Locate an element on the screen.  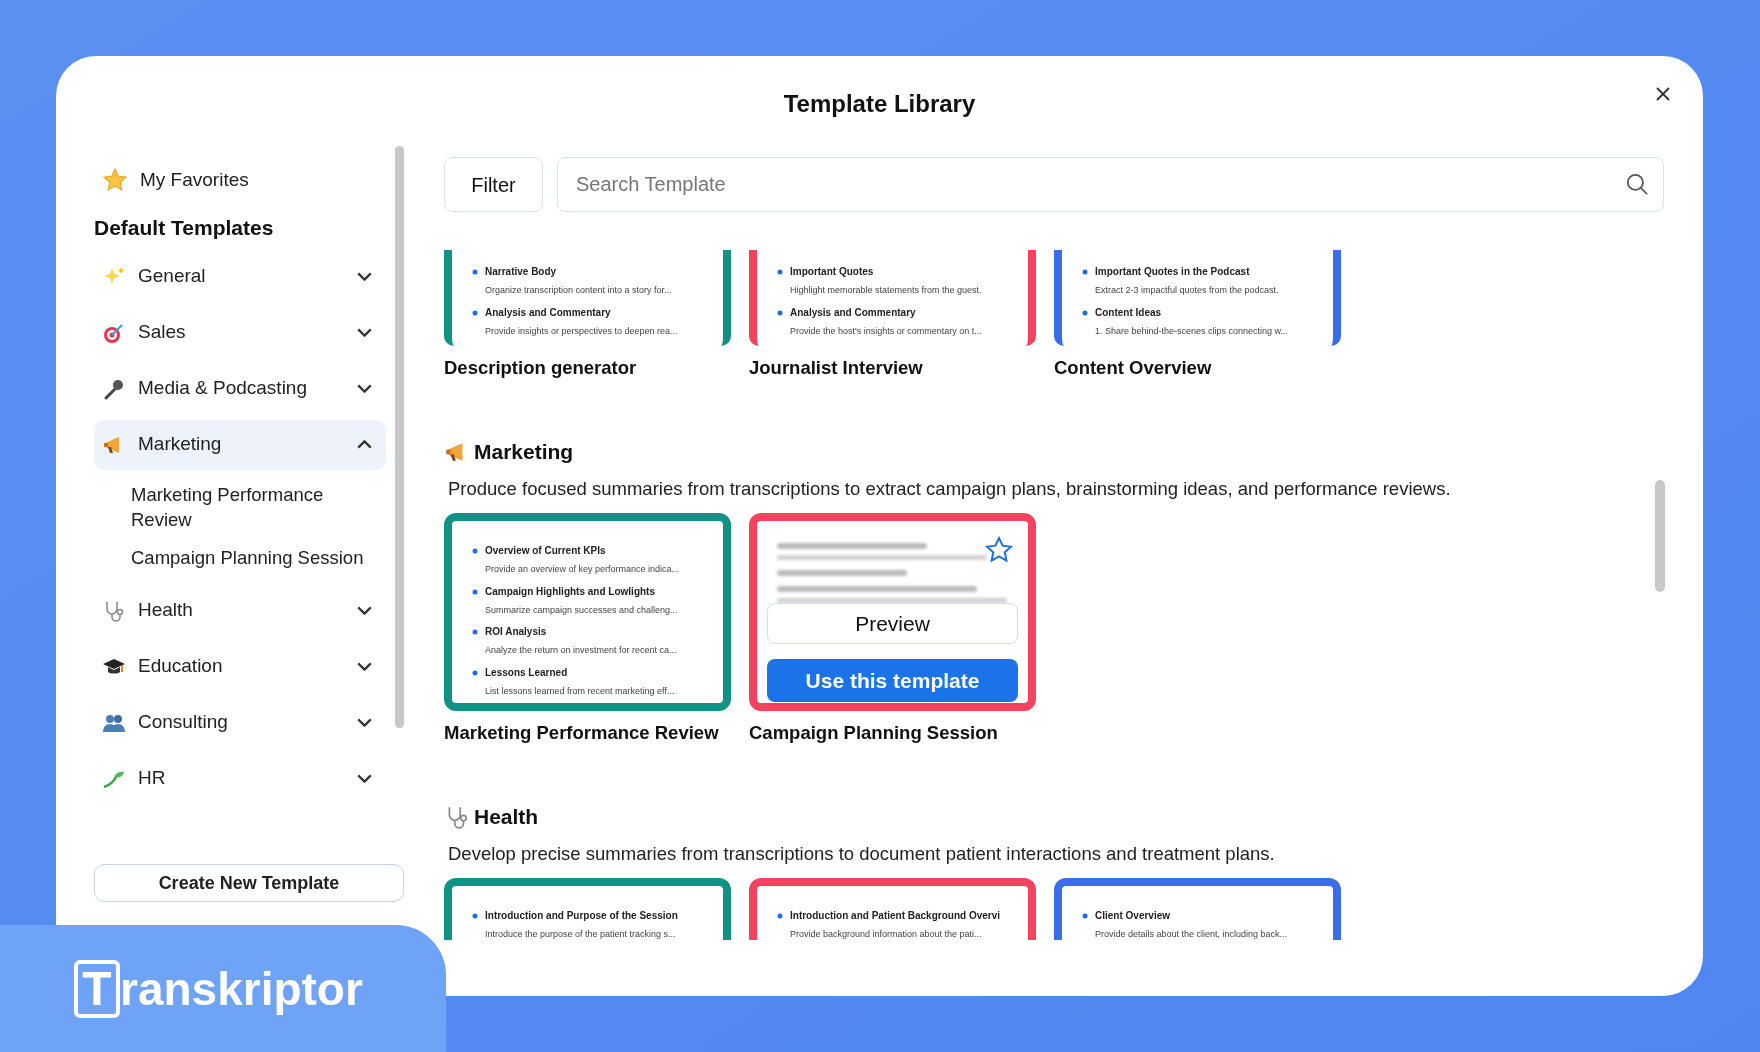
section-heading: Default Templates is located at coordinates (184, 228).